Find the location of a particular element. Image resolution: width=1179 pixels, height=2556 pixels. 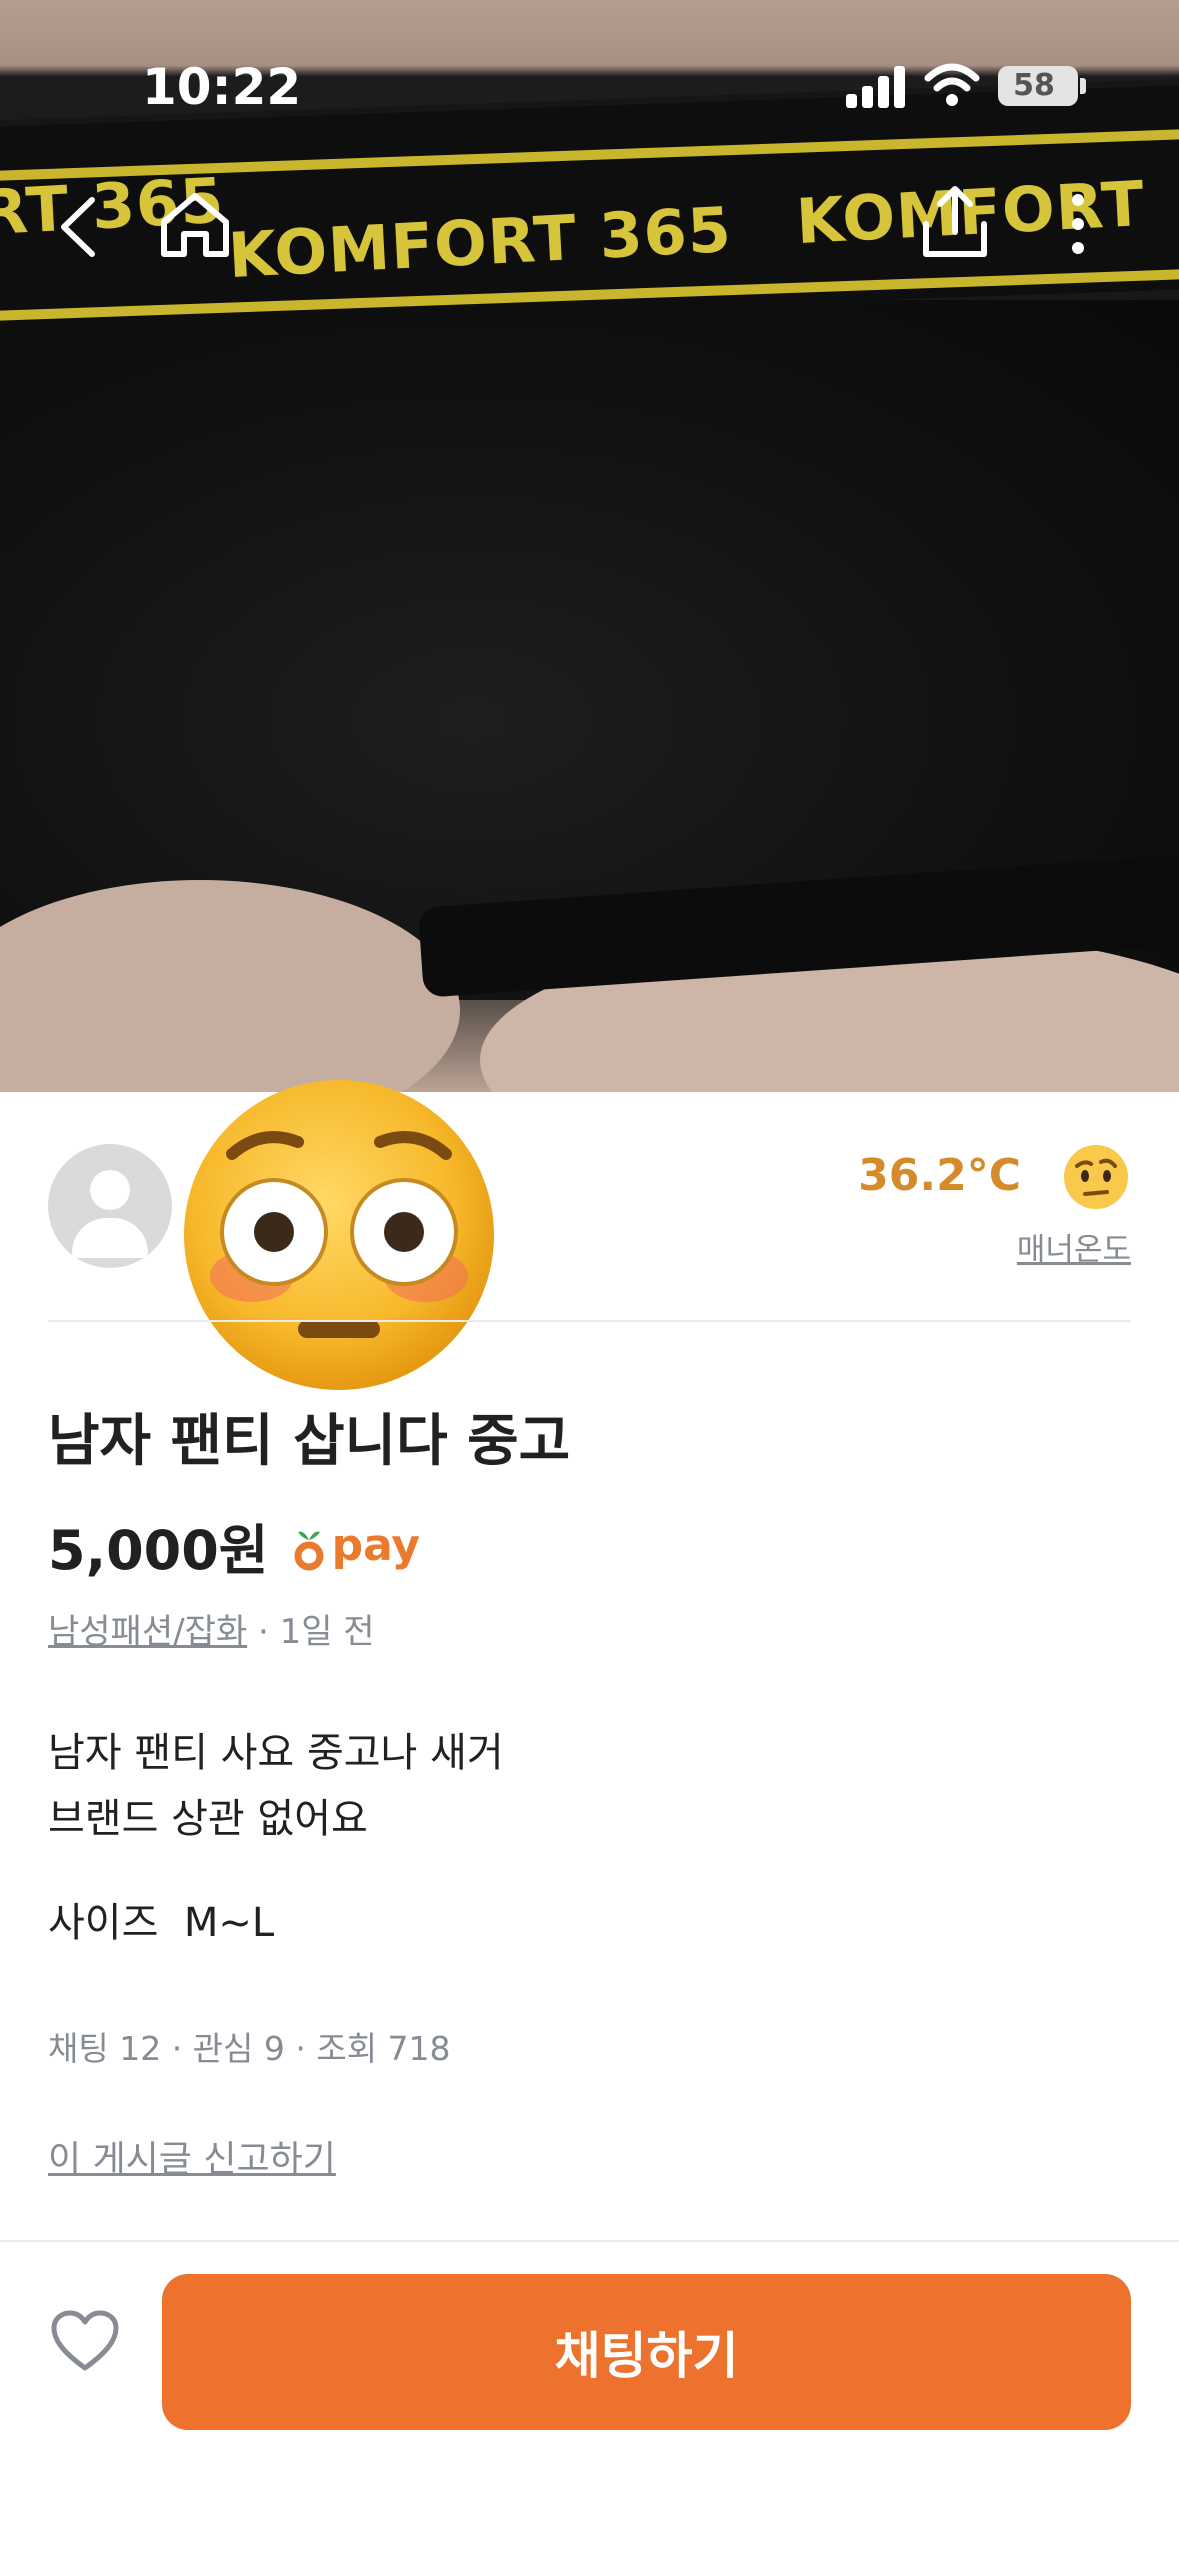

divider is located at coordinates (589, 1321).